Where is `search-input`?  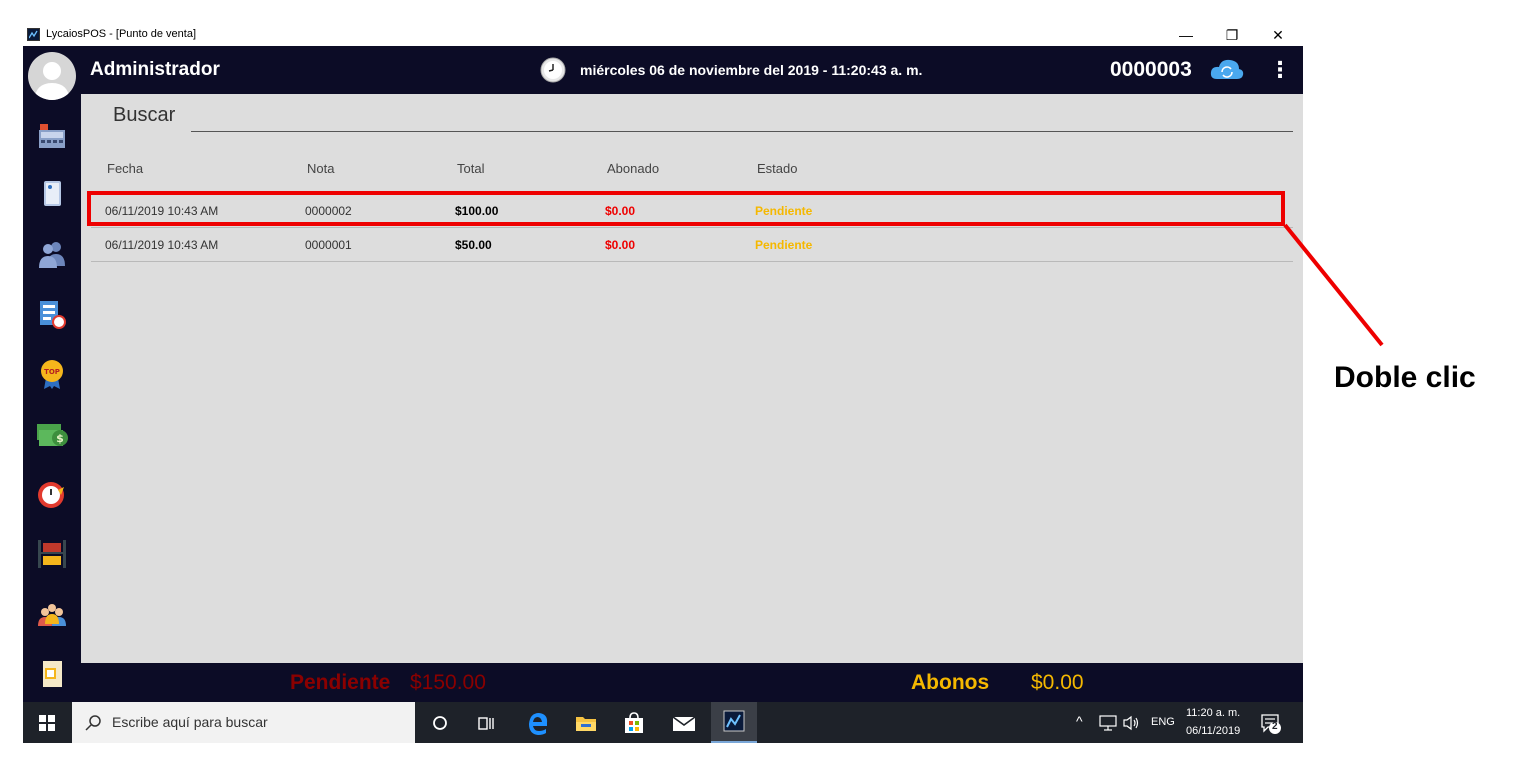
search-input is located at coordinates (742, 131).